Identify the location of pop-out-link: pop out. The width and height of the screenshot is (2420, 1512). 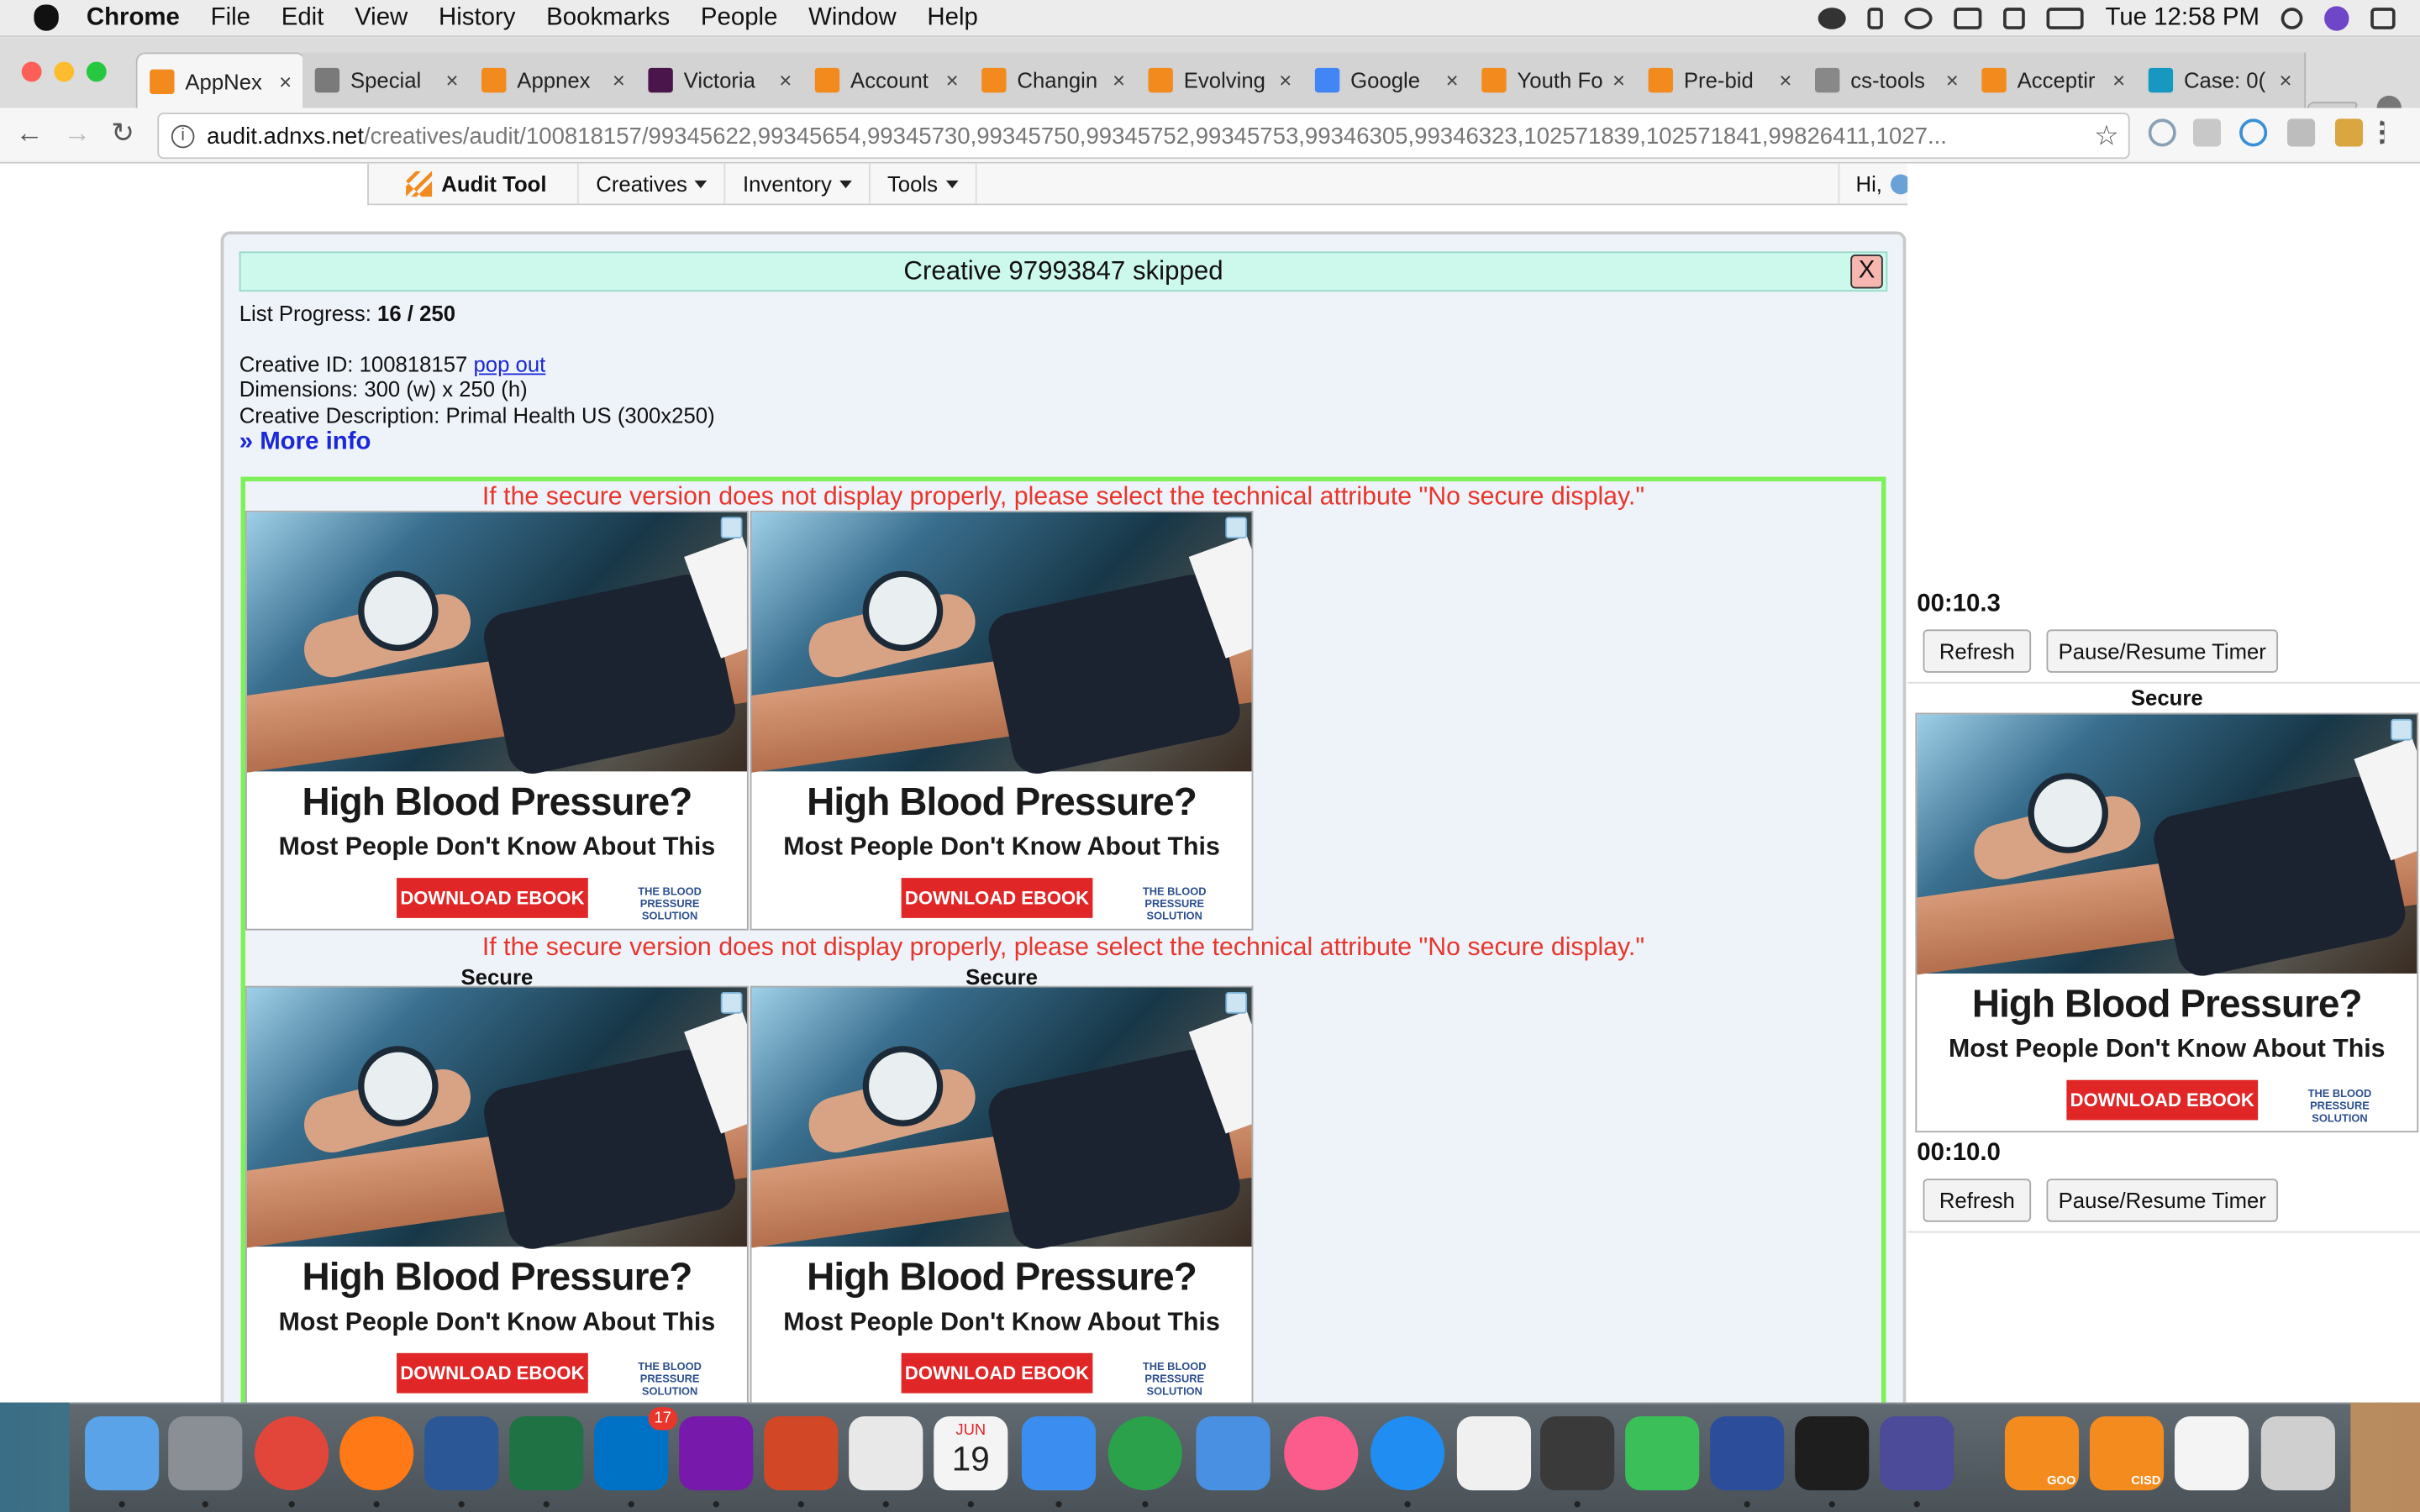
(509, 364).